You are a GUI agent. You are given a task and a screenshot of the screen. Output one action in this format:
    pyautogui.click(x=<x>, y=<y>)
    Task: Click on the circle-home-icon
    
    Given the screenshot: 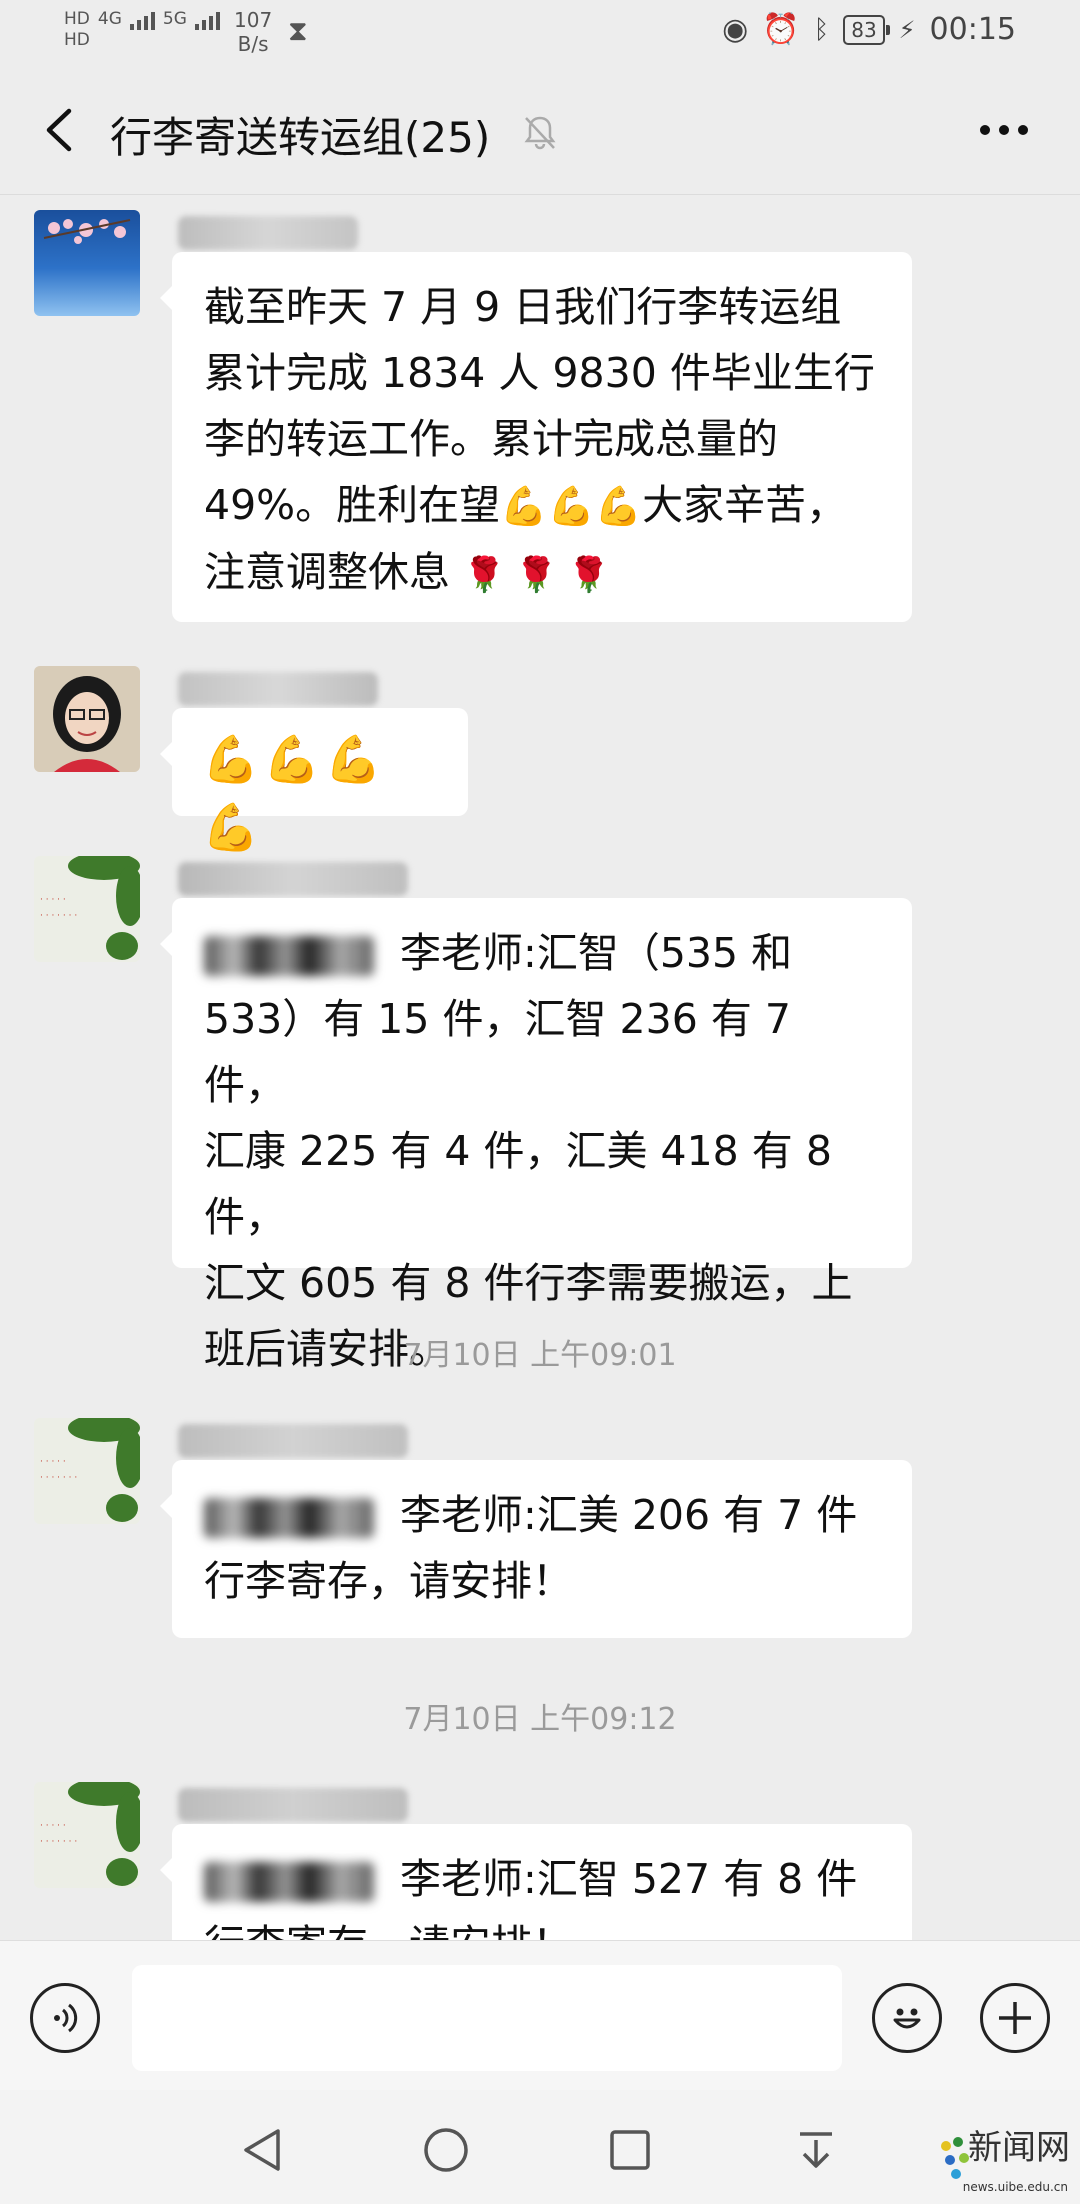 What is the action you would take?
    pyautogui.click(x=446, y=2150)
    